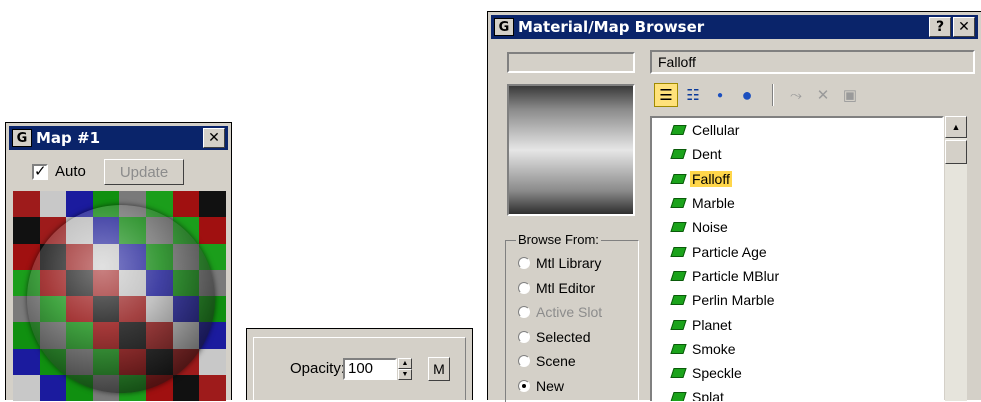 The image size is (981, 402). Describe the element at coordinates (796, 95) in the screenshot. I see `update-scene-icon: ⤳` at that location.